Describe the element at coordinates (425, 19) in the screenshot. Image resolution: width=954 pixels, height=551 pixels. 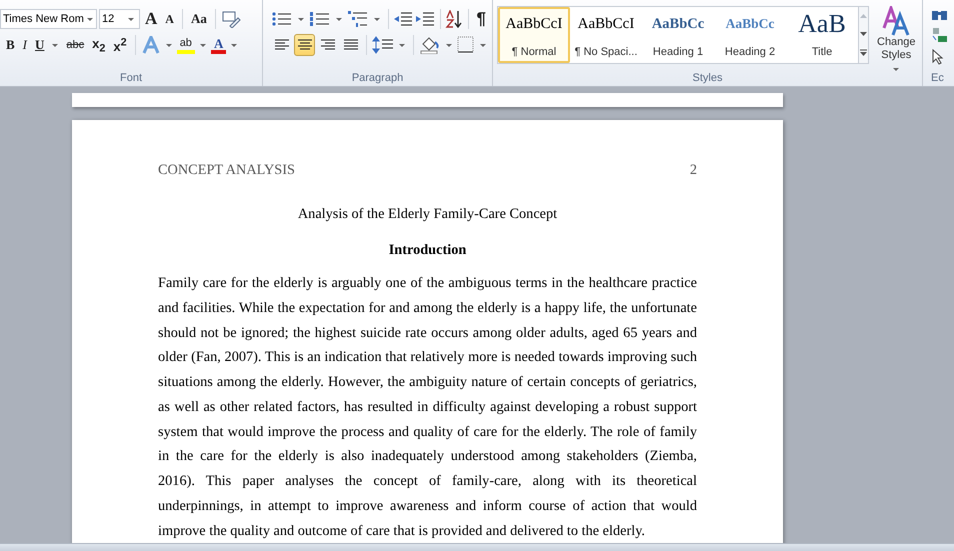
I see `increase-indent-icon` at that location.